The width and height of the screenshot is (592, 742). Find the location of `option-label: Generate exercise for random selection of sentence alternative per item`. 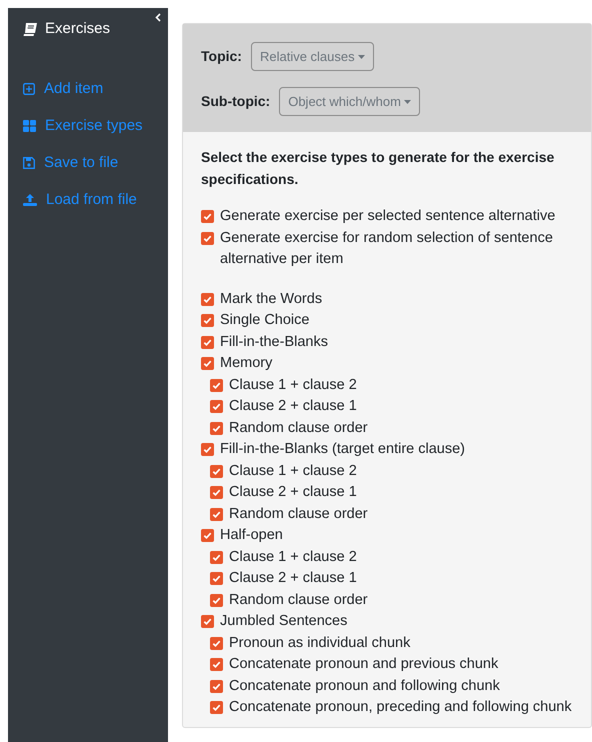

option-label: Generate exercise for random selection of sentence alternative per item is located at coordinates (387, 248).